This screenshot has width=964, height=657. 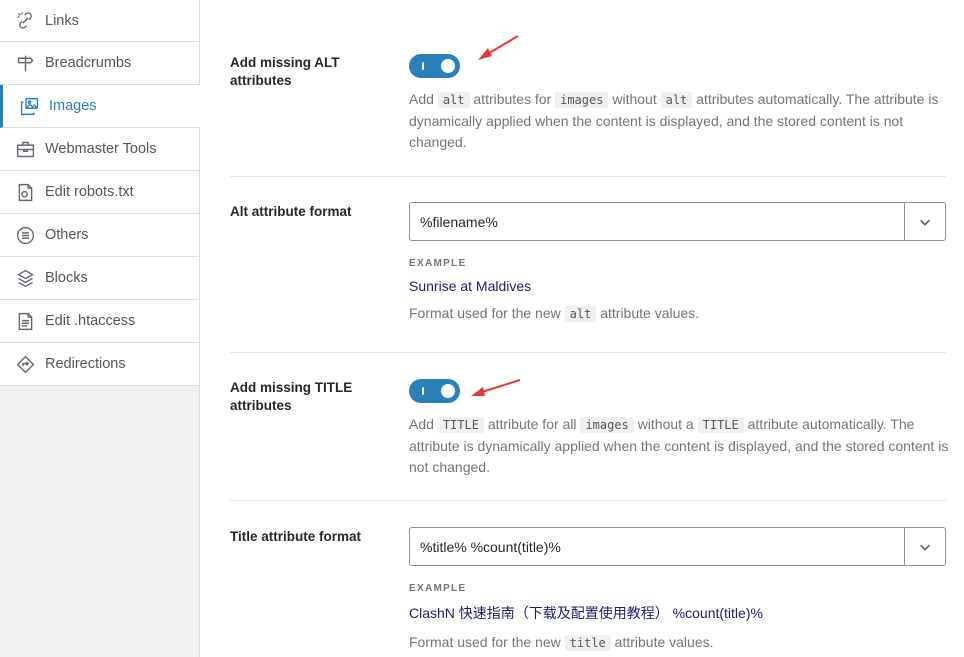 I want to click on sidebar-item-label: Edit .htaccess, so click(x=90, y=321).